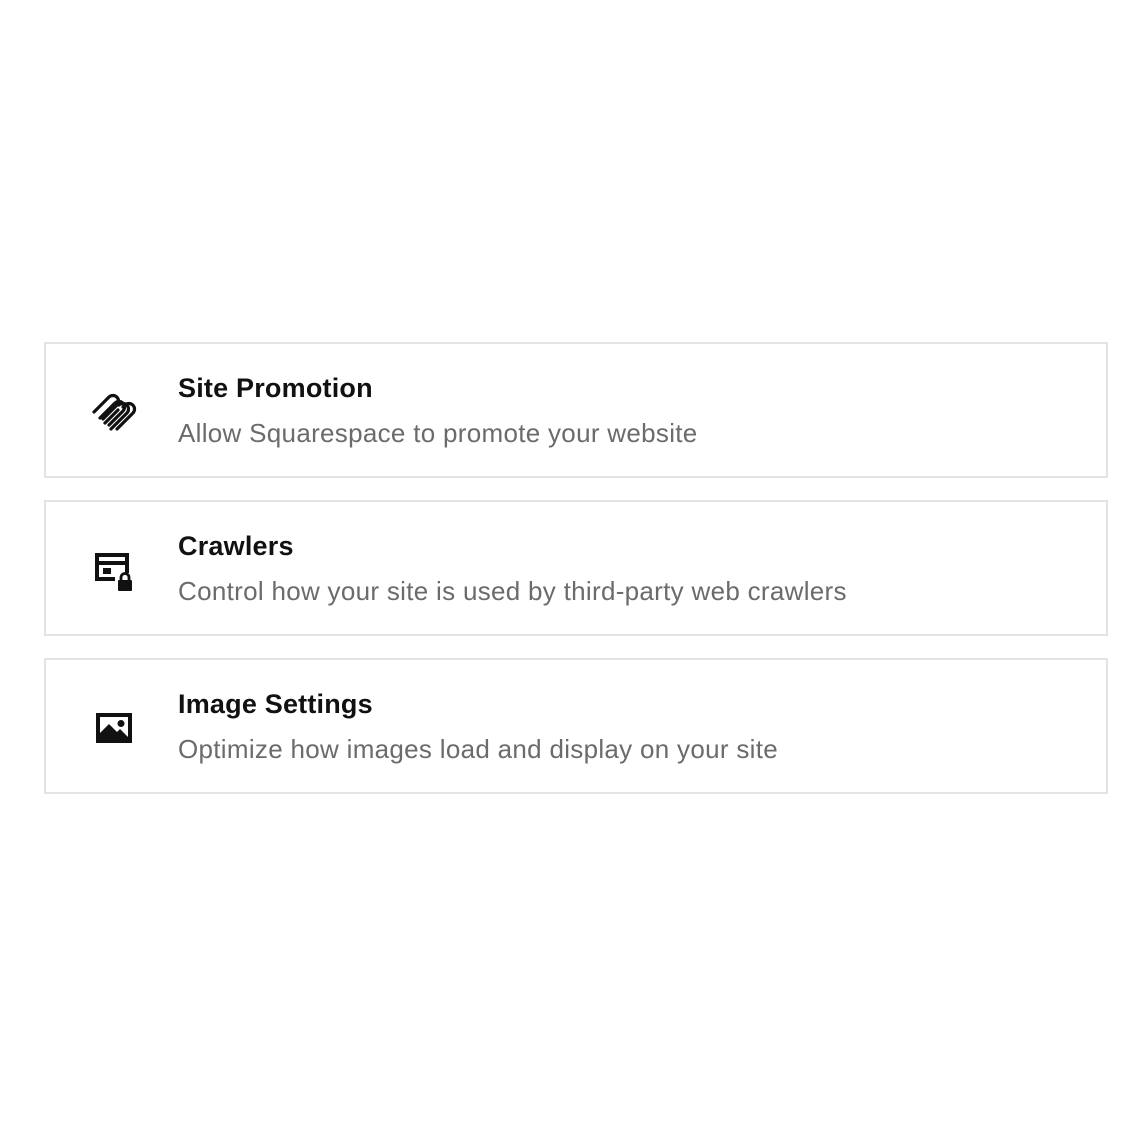  What do you see at coordinates (275, 704) in the screenshot?
I see `settings-item-title: Image Settings` at bounding box center [275, 704].